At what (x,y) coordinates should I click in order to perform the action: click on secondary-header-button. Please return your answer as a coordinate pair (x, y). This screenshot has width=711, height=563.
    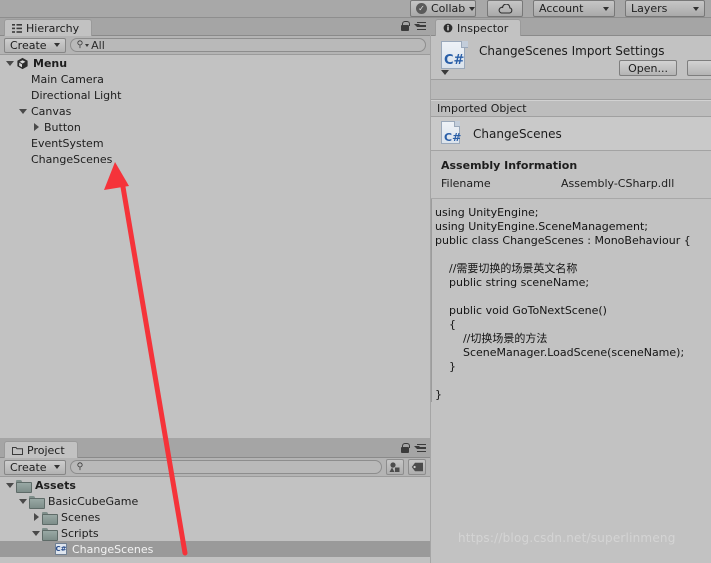
    Looking at the image, I should click on (699, 68).